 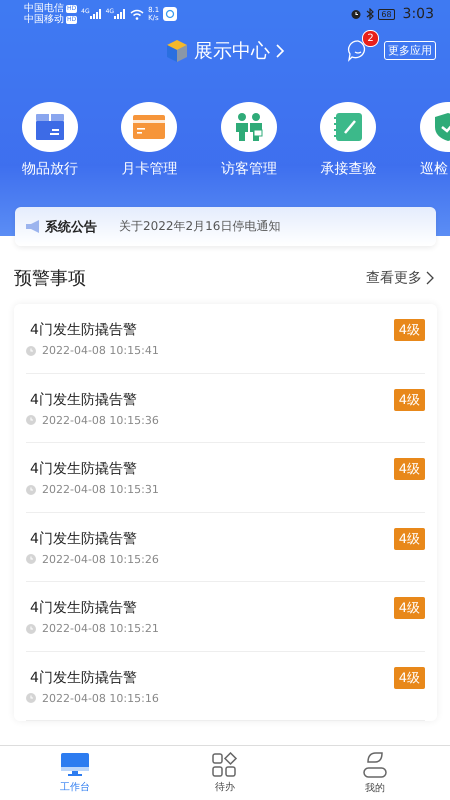 What do you see at coordinates (100, 350) in the screenshot?
I see `alert-time: 2022-04-08 10:15:41` at bounding box center [100, 350].